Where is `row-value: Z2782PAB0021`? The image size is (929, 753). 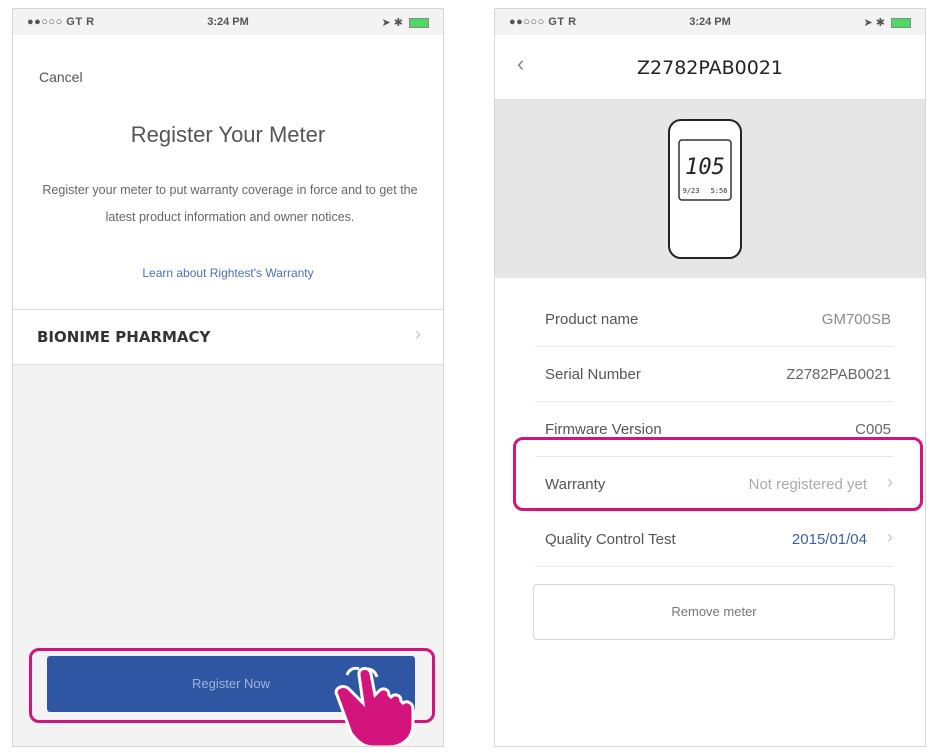 row-value: Z2782PAB0021 is located at coordinates (838, 374).